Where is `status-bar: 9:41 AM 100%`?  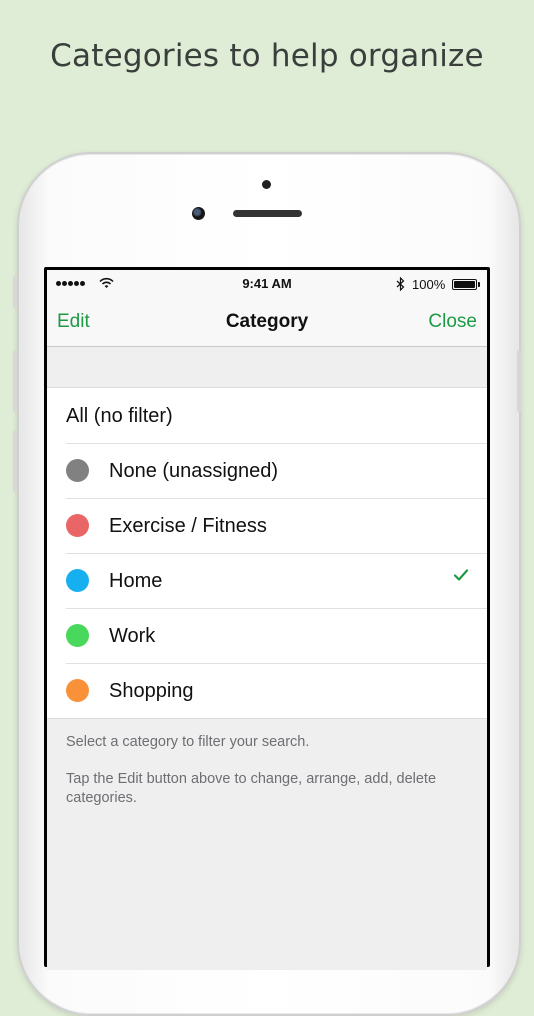 status-bar: 9:41 AM 100% is located at coordinates (267, 283).